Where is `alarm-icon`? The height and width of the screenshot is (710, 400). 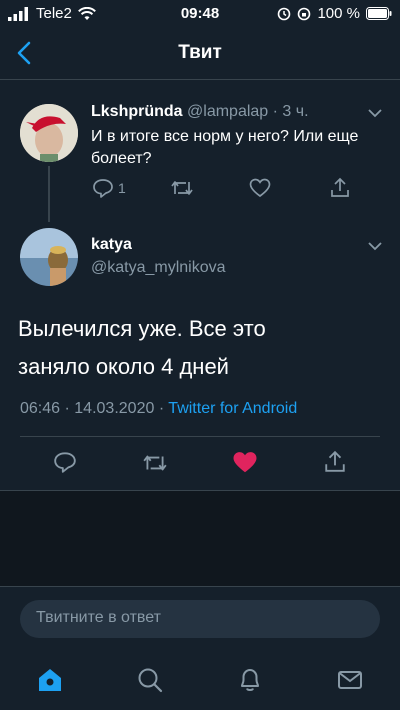 alarm-icon is located at coordinates (284, 13).